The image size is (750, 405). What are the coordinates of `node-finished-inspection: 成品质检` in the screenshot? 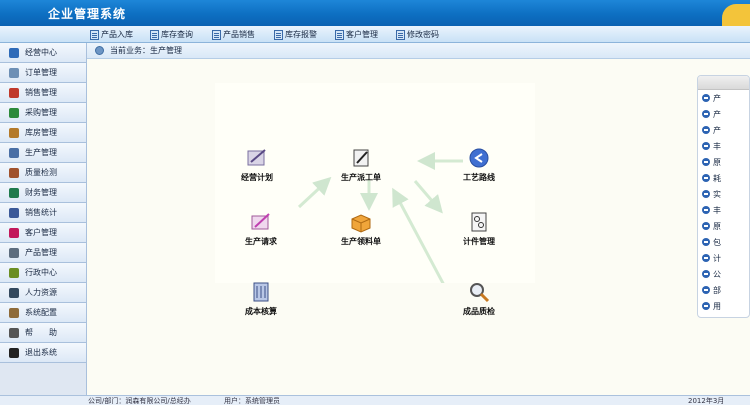 It's located at (479, 299).